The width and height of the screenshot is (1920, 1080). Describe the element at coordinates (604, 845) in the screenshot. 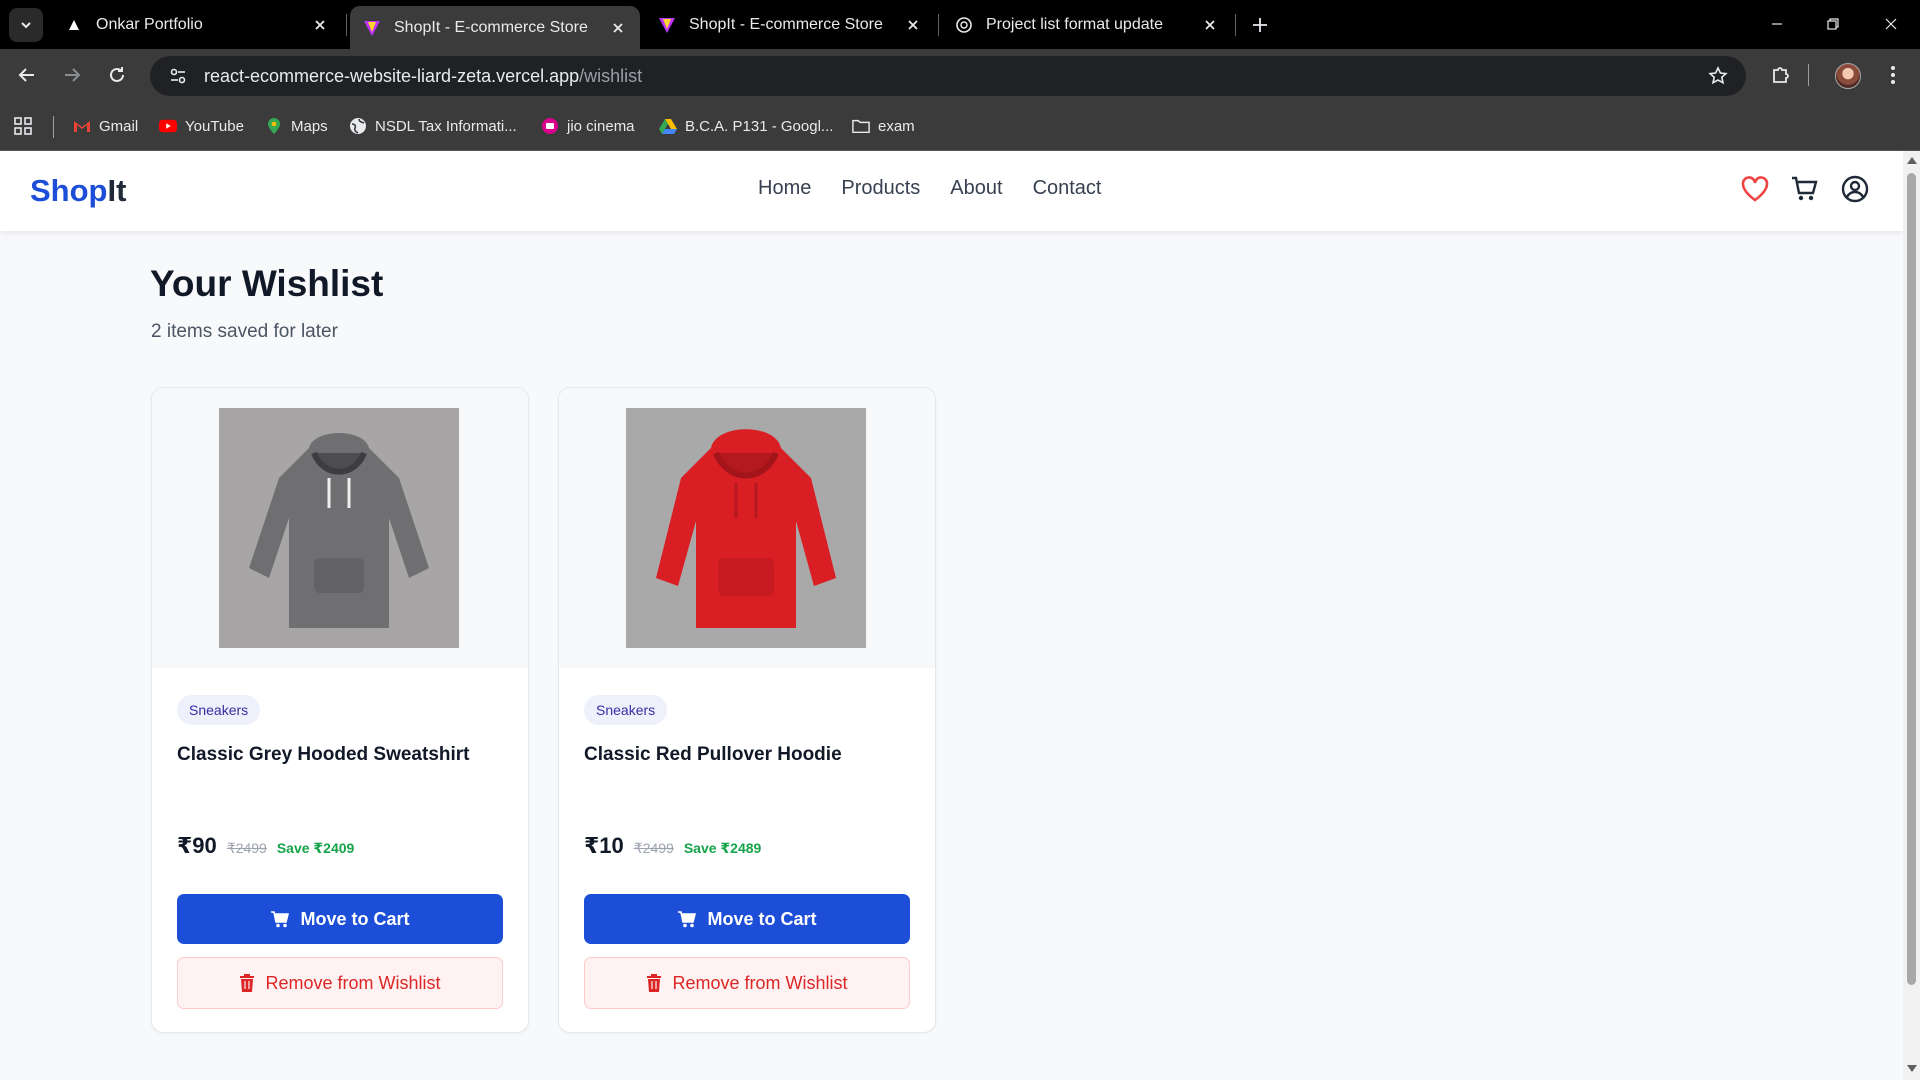

I see `current-price: ₹10` at that location.